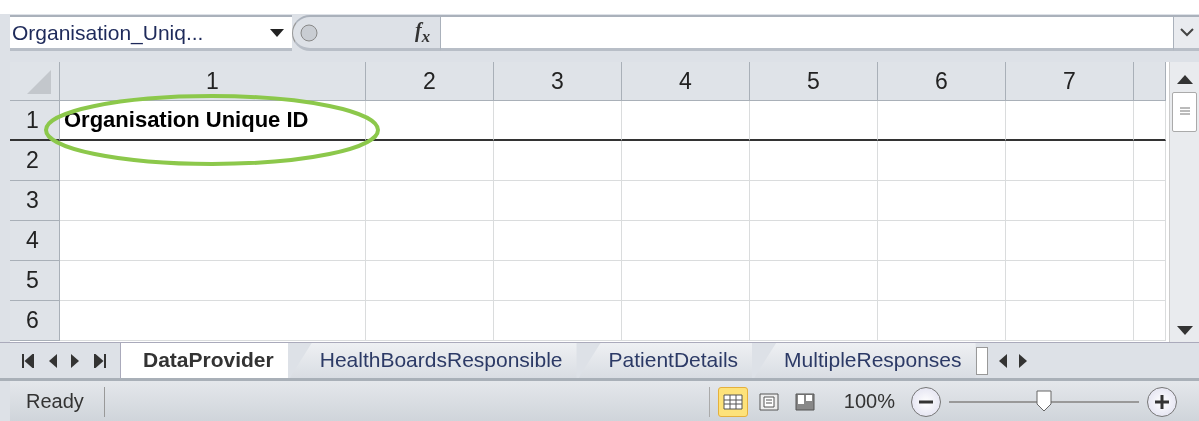 Image resolution: width=1199 pixels, height=421 pixels. I want to click on column-header: 7, so click(1070, 81).